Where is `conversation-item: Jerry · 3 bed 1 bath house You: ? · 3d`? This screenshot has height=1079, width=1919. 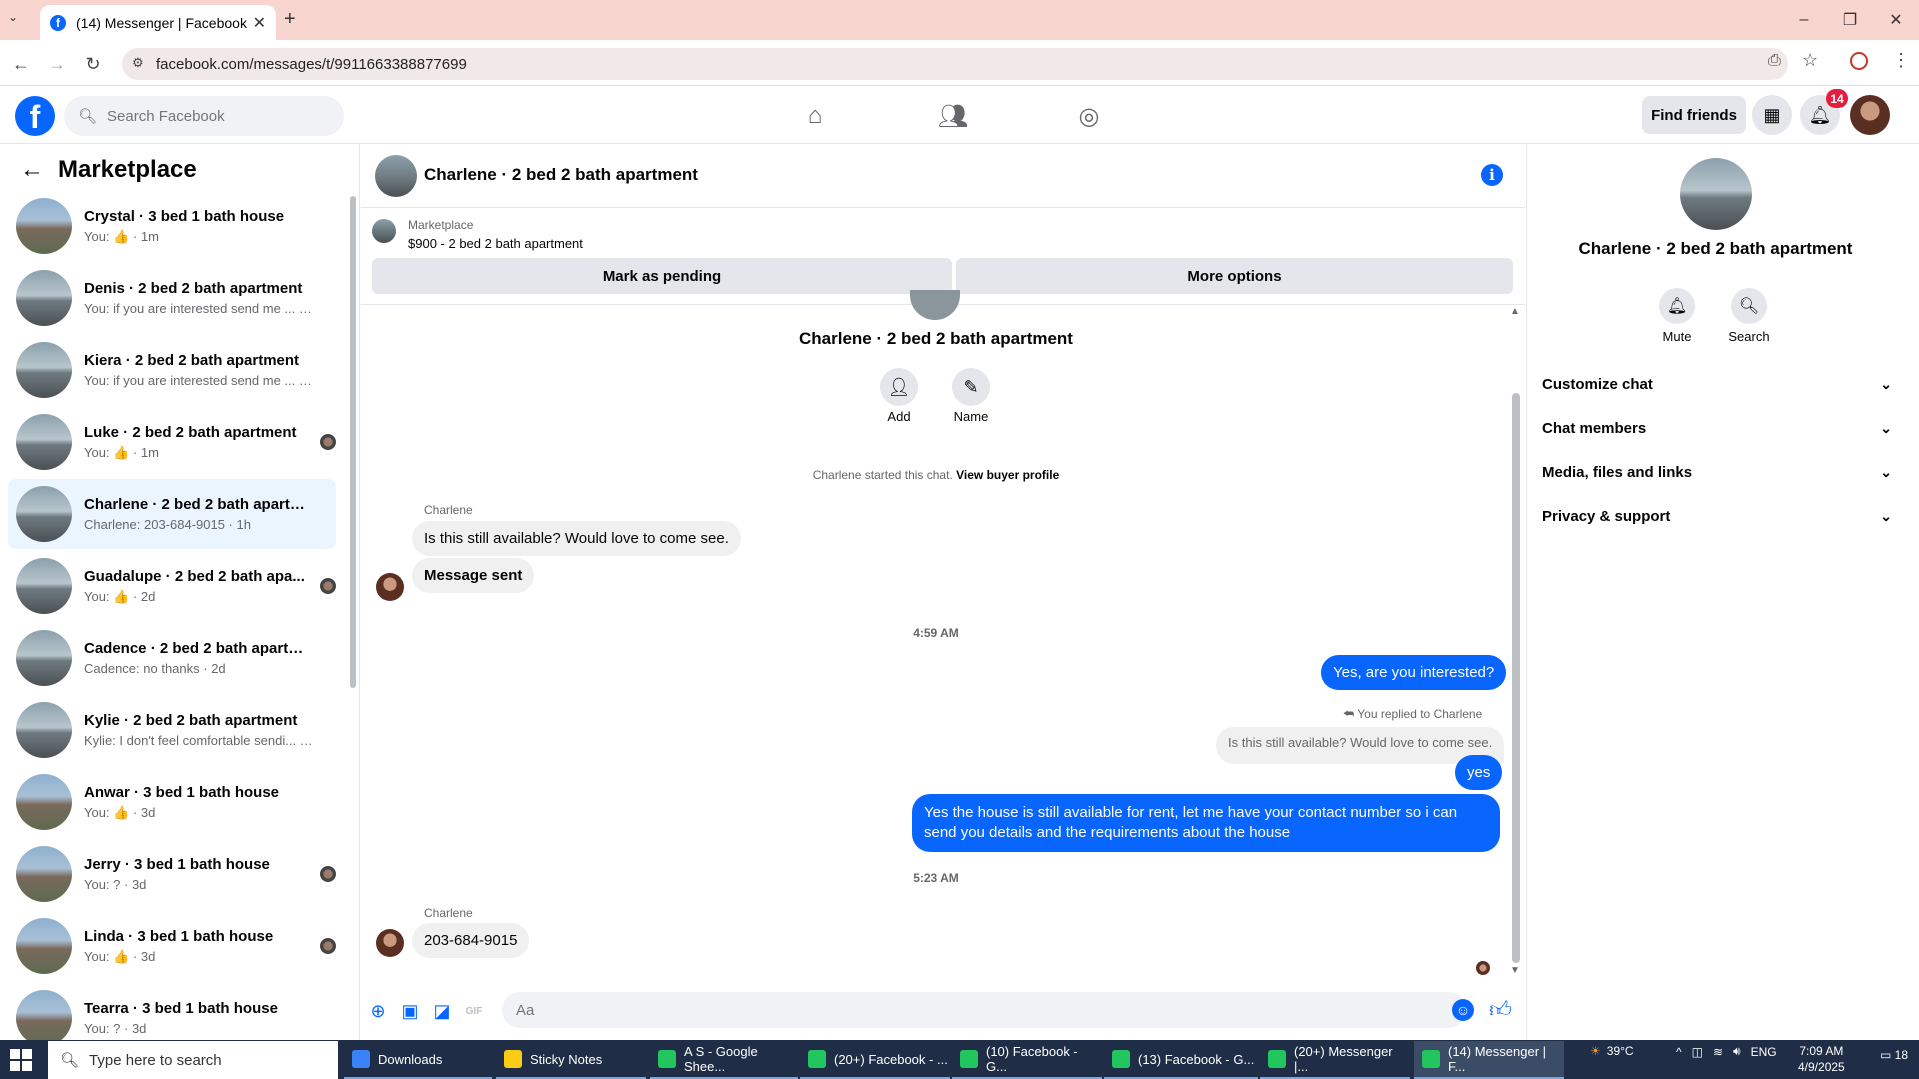 conversation-item: Jerry · 3 bed 1 bath house You: ? · 3d is located at coordinates (172, 874).